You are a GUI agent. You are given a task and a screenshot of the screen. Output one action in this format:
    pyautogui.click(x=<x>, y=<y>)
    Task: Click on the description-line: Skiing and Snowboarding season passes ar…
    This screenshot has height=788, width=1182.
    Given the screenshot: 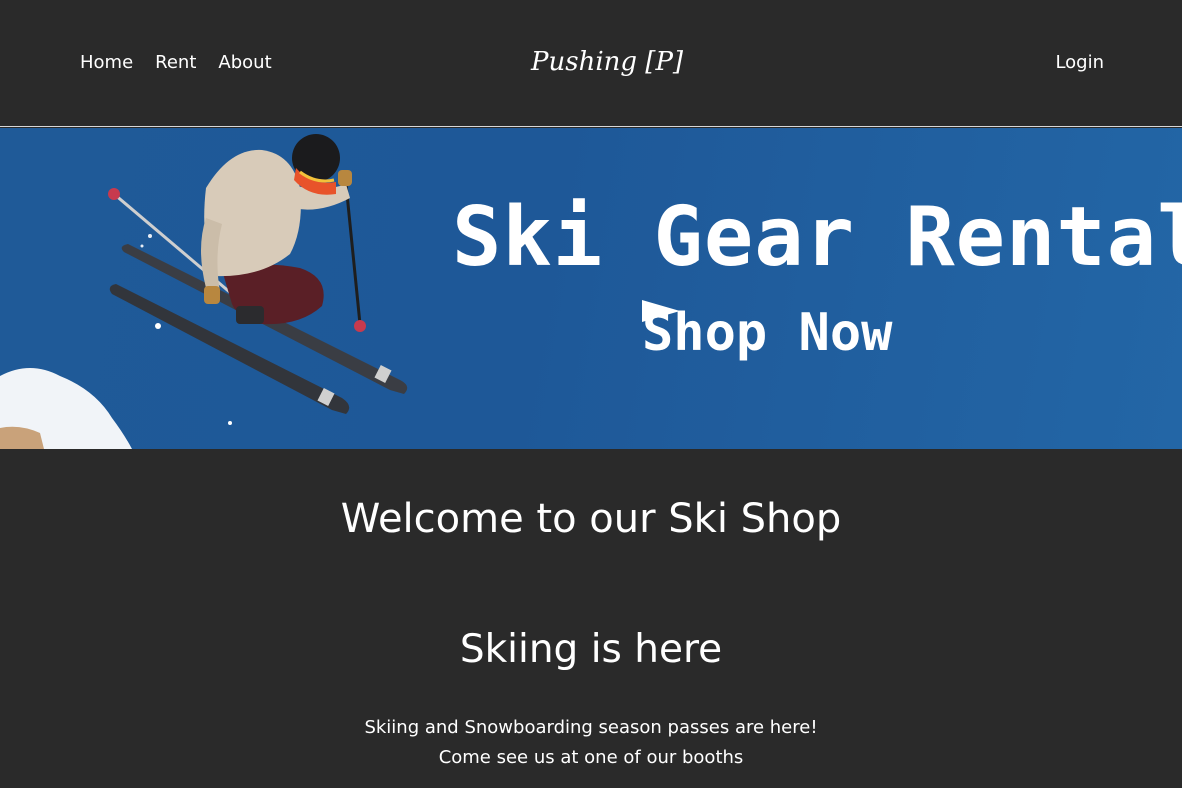 What is the action you would take?
    pyautogui.click(x=591, y=727)
    